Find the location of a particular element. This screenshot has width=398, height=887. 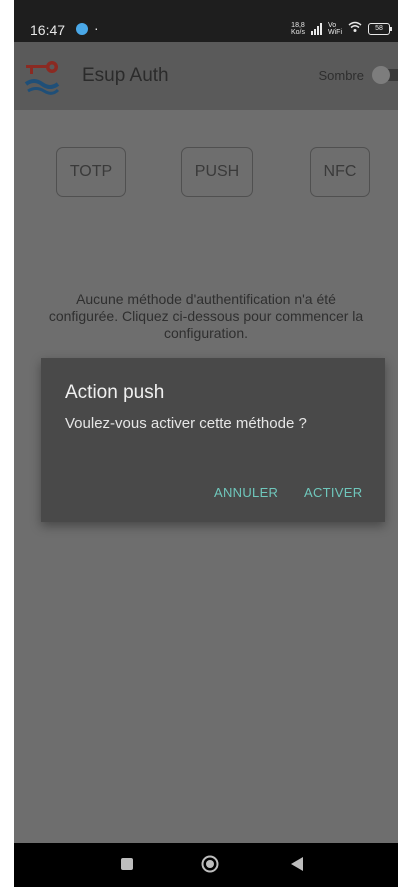

dialog-title: Action push is located at coordinates (115, 392).